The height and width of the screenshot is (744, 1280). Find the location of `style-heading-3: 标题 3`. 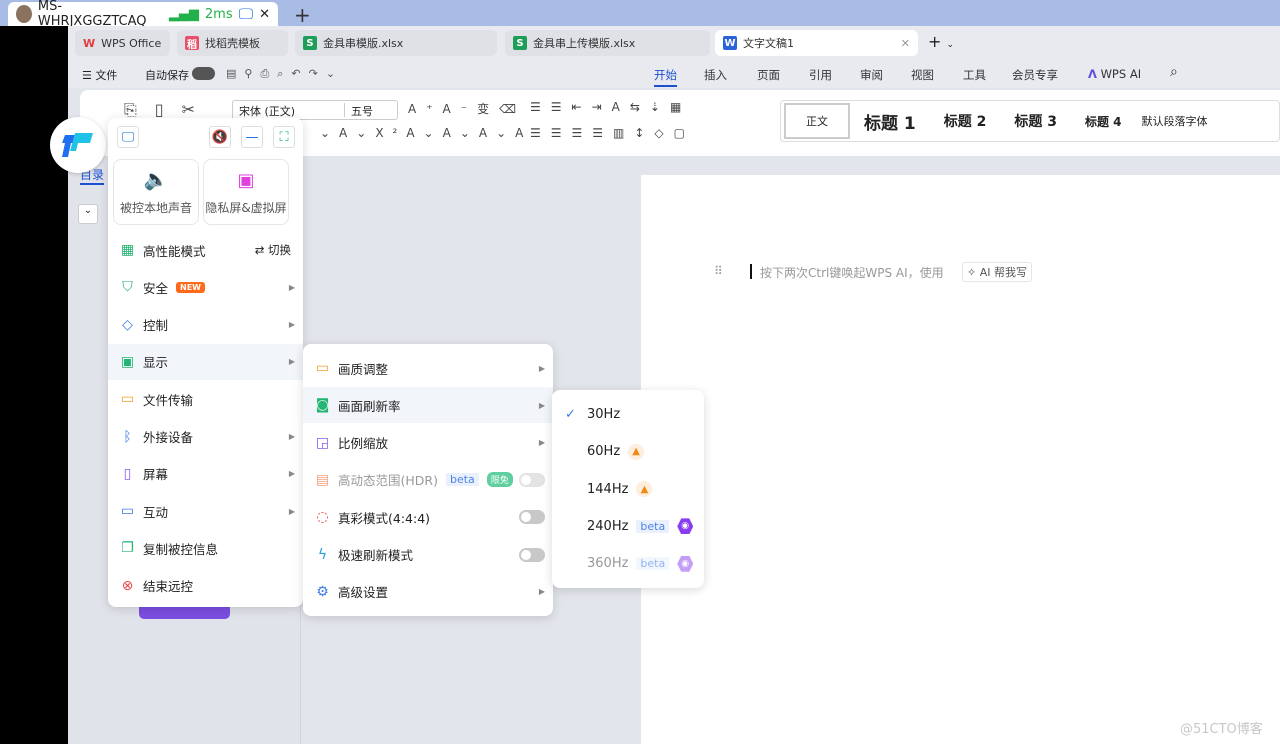

style-heading-3: 标题 3 is located at coordinates (1035, 121).